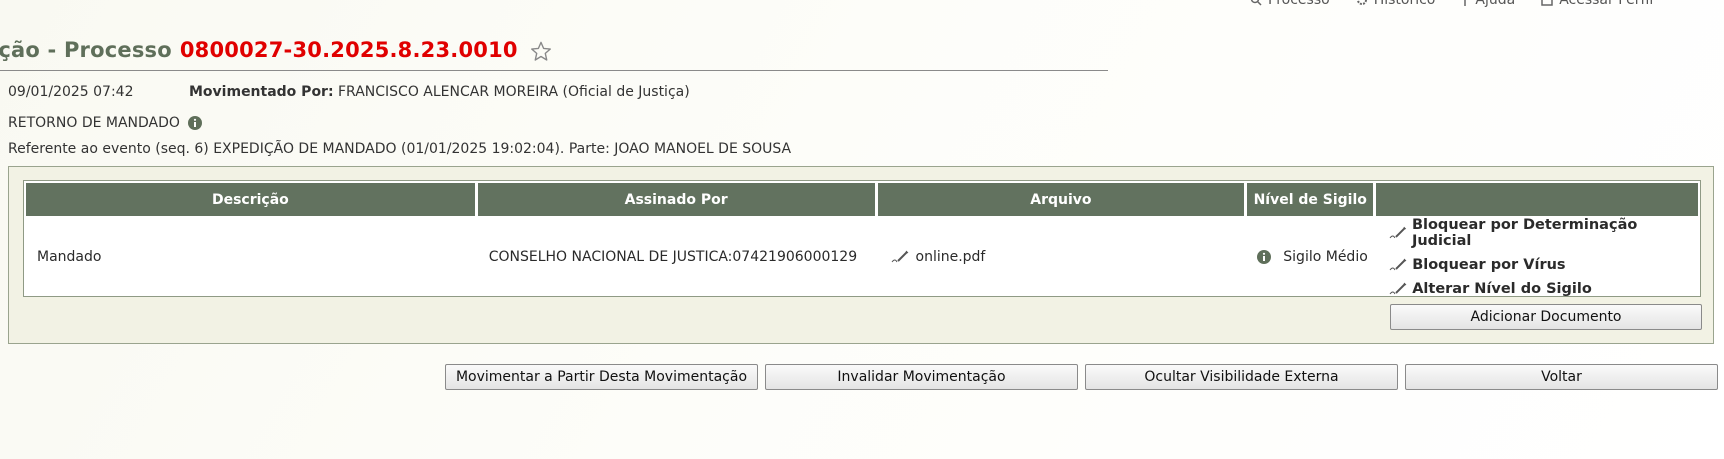 The width and height of the screenshot is (1724, 459). I want to click on movimentar-button: Movimentar a Partir Desta Movimentação, so click(601, 377).